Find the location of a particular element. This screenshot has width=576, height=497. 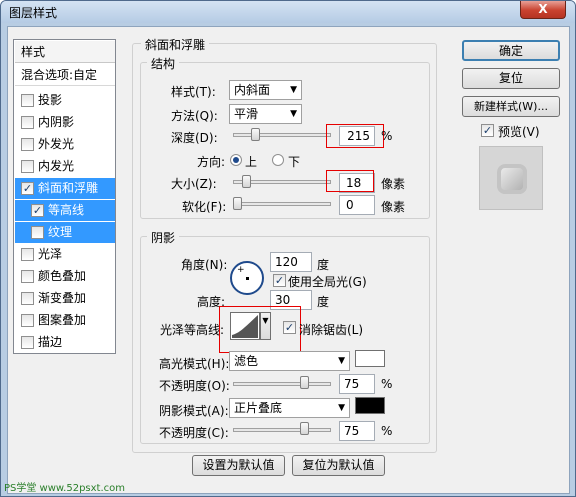

sidebar-item: 内发光 is located at coordinates (65, 166).